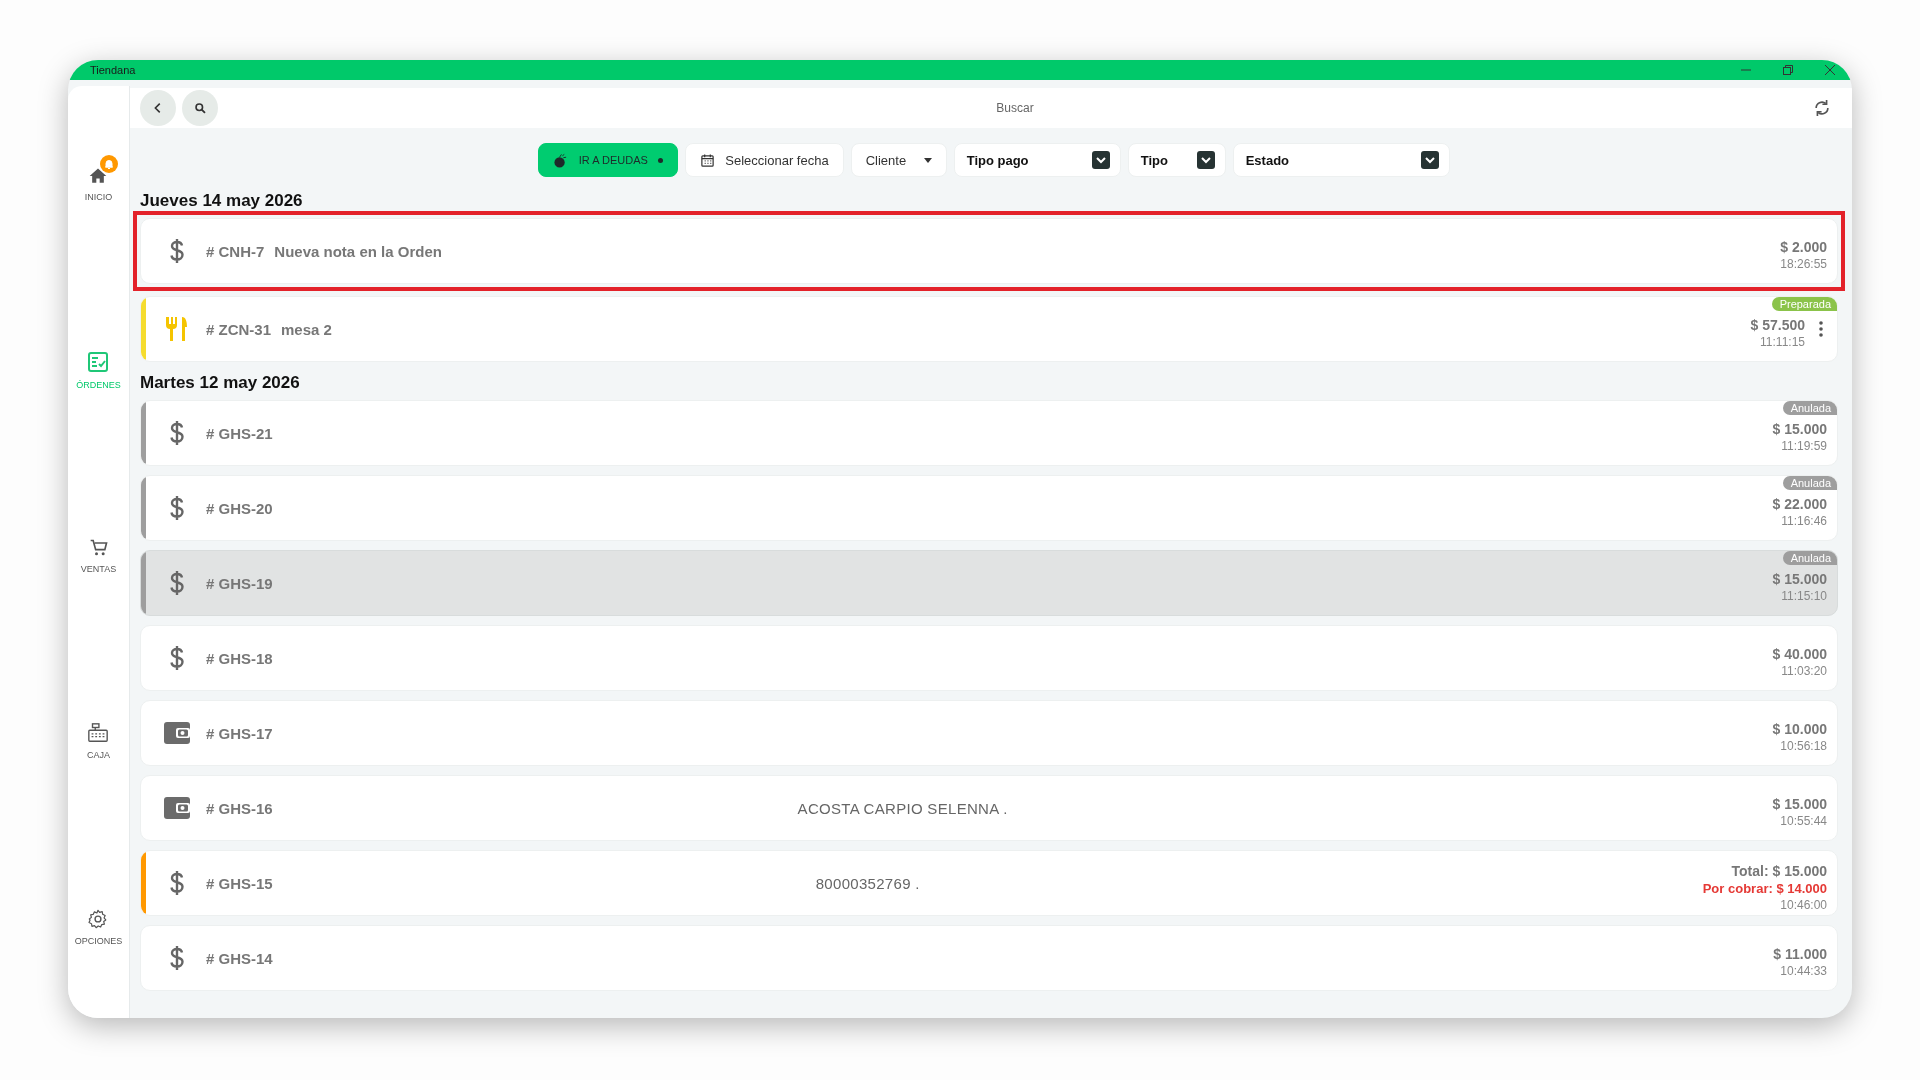  Describe the element at coordinates (989, 583) in the screenshot. I see `order-card: # GHS-19 $ 15.000 11:15:10 Anulada` at that location.